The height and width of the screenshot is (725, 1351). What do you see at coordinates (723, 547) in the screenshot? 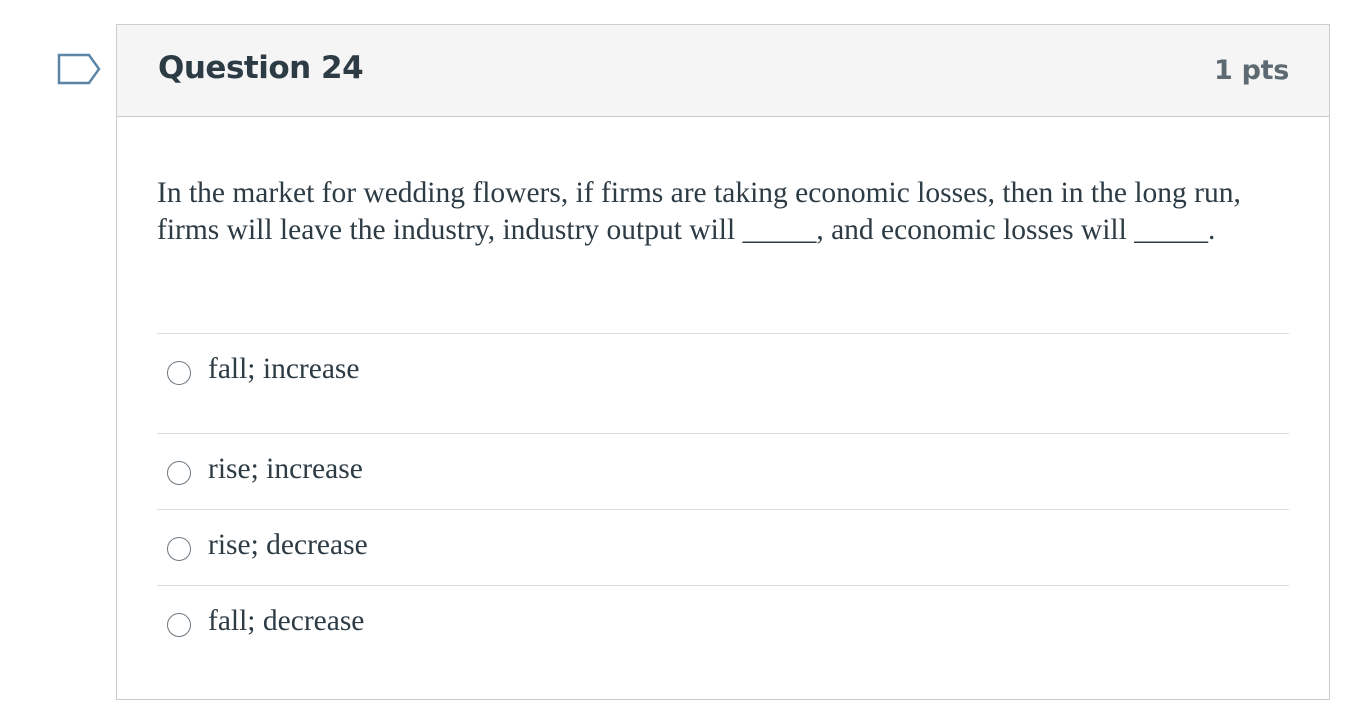
I see `answer-option: rise; decrease` at bounding box center [723, 547].